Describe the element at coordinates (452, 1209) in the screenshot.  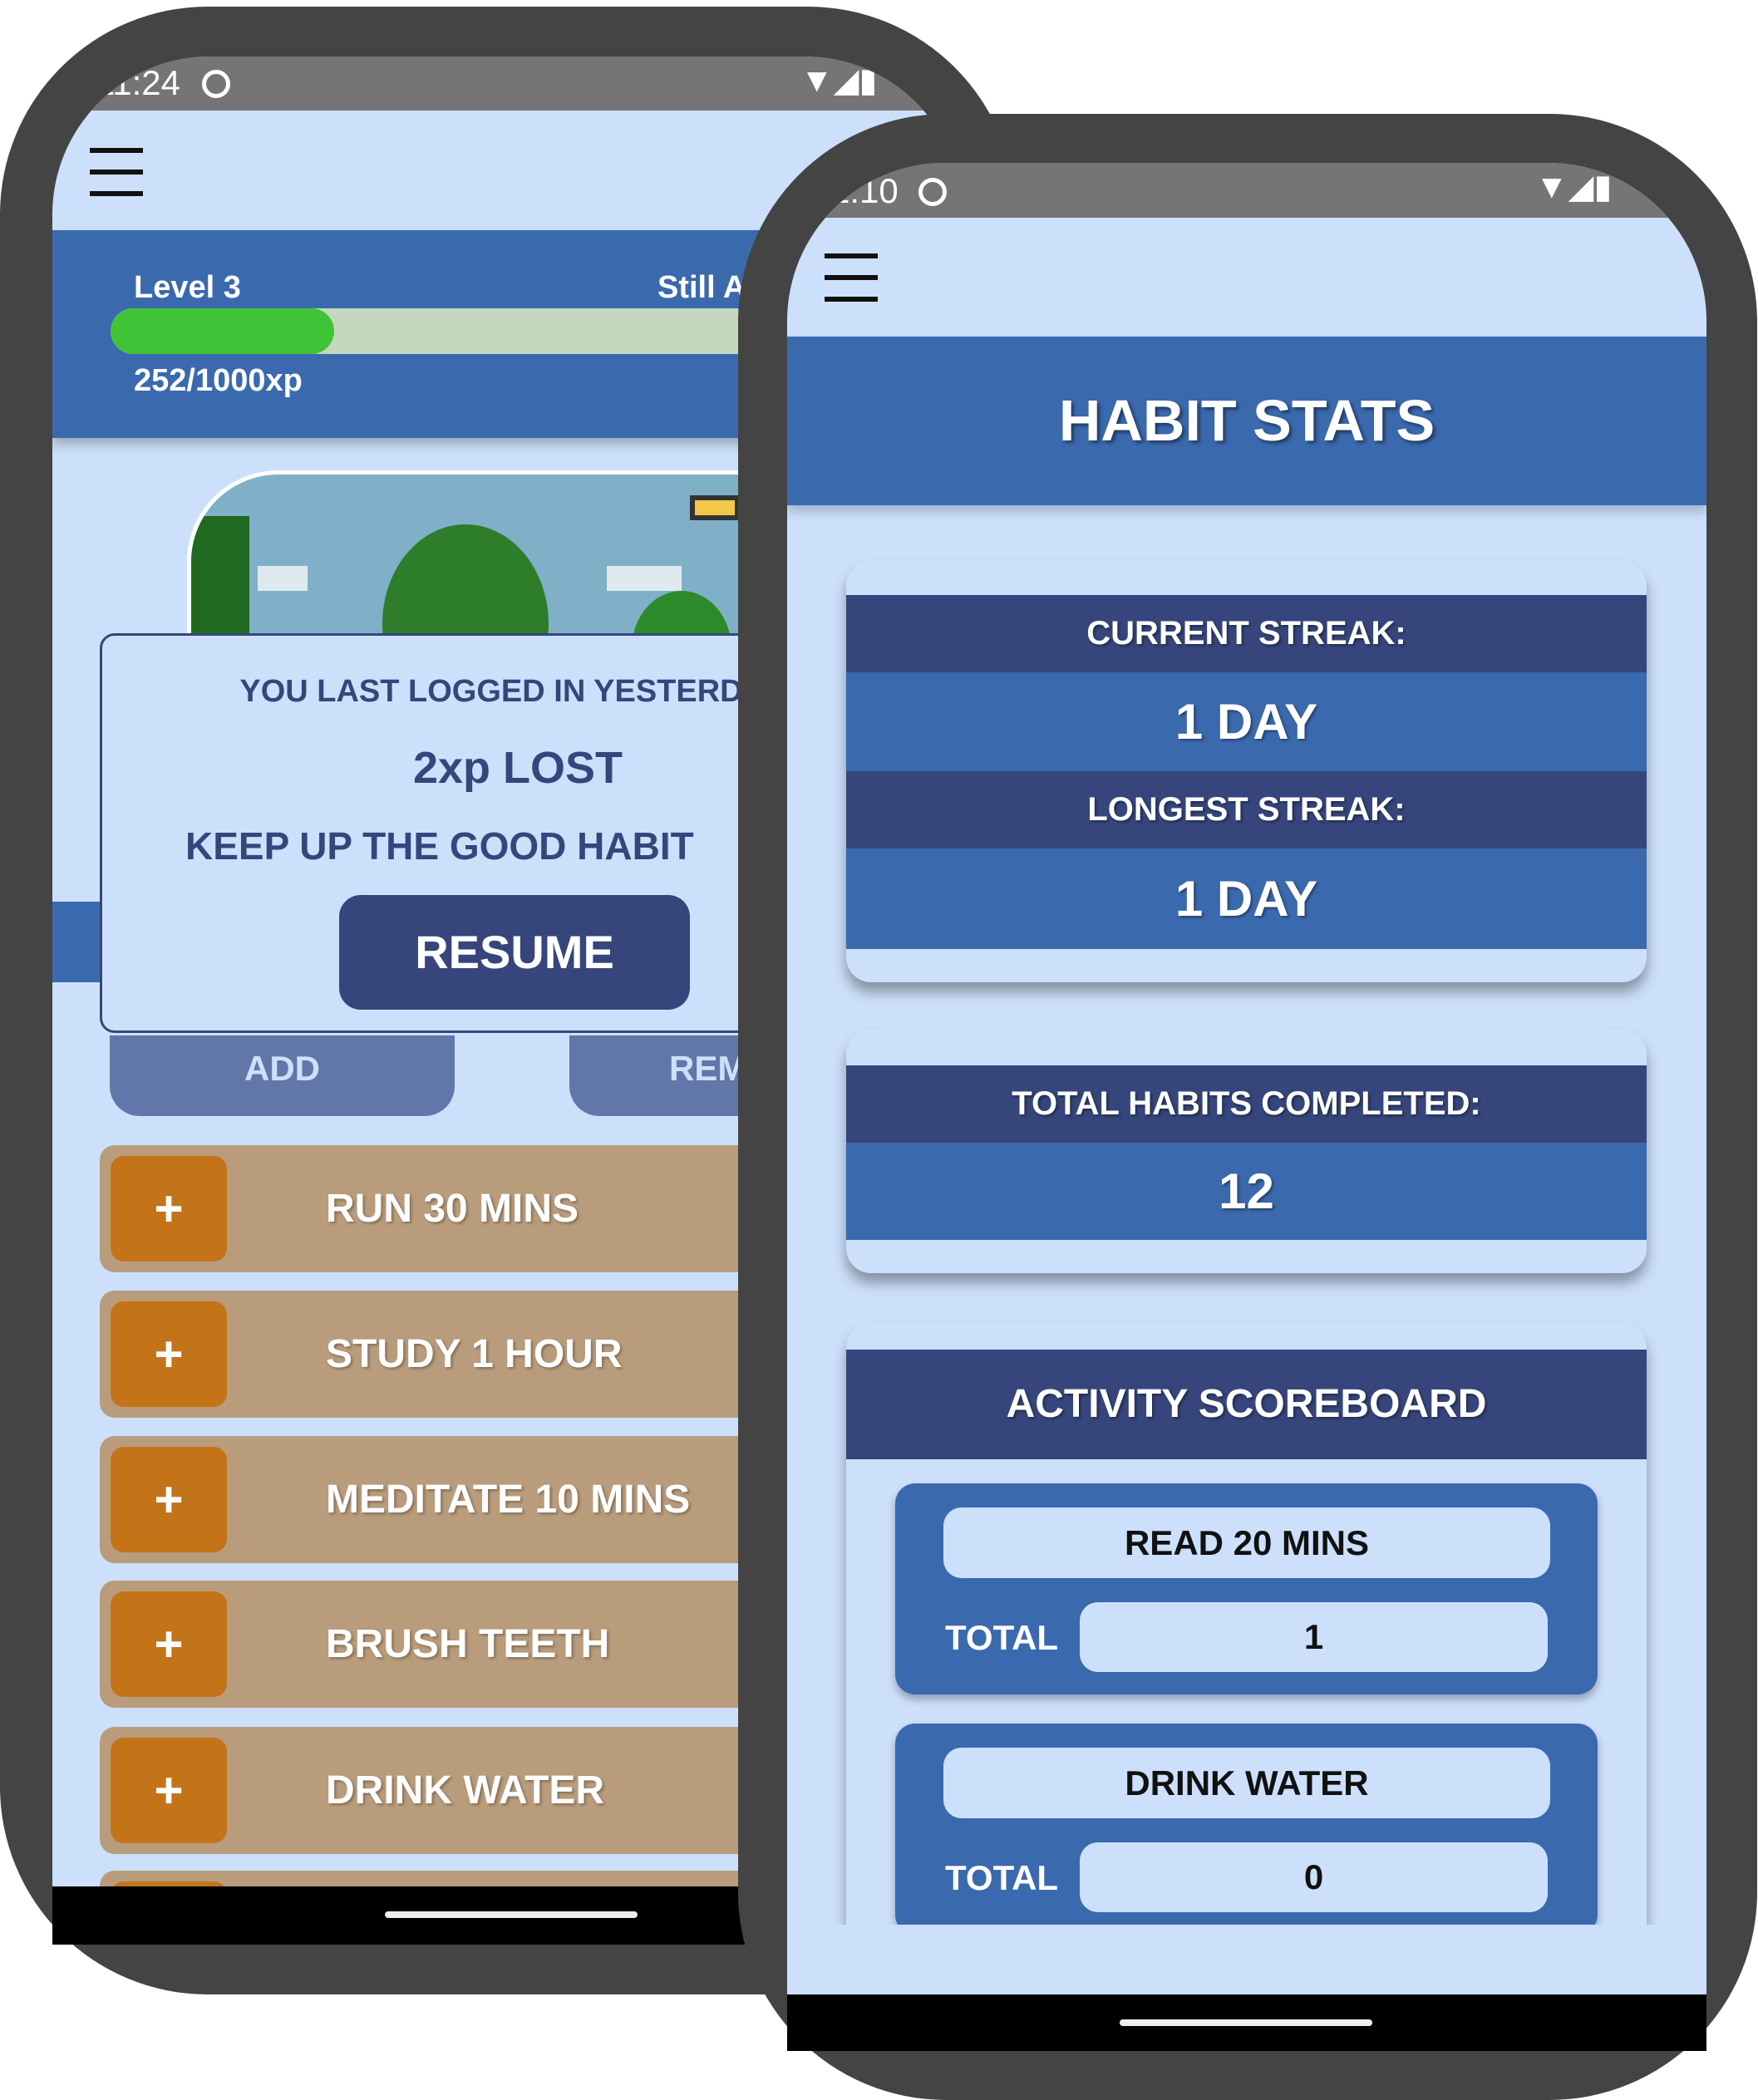
I see `habit-label: RUN 30 MINS` at that location.